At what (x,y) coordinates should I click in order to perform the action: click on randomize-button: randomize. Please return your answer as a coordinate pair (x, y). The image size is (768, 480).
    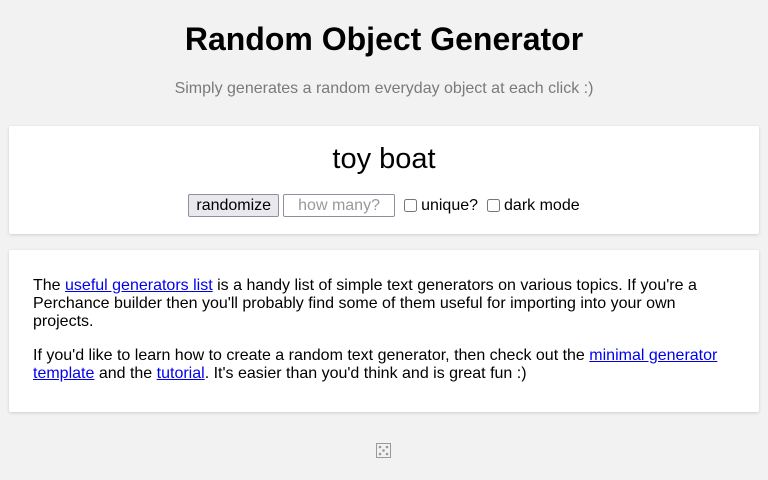
    Looking at the image, I should click on (234, 205).